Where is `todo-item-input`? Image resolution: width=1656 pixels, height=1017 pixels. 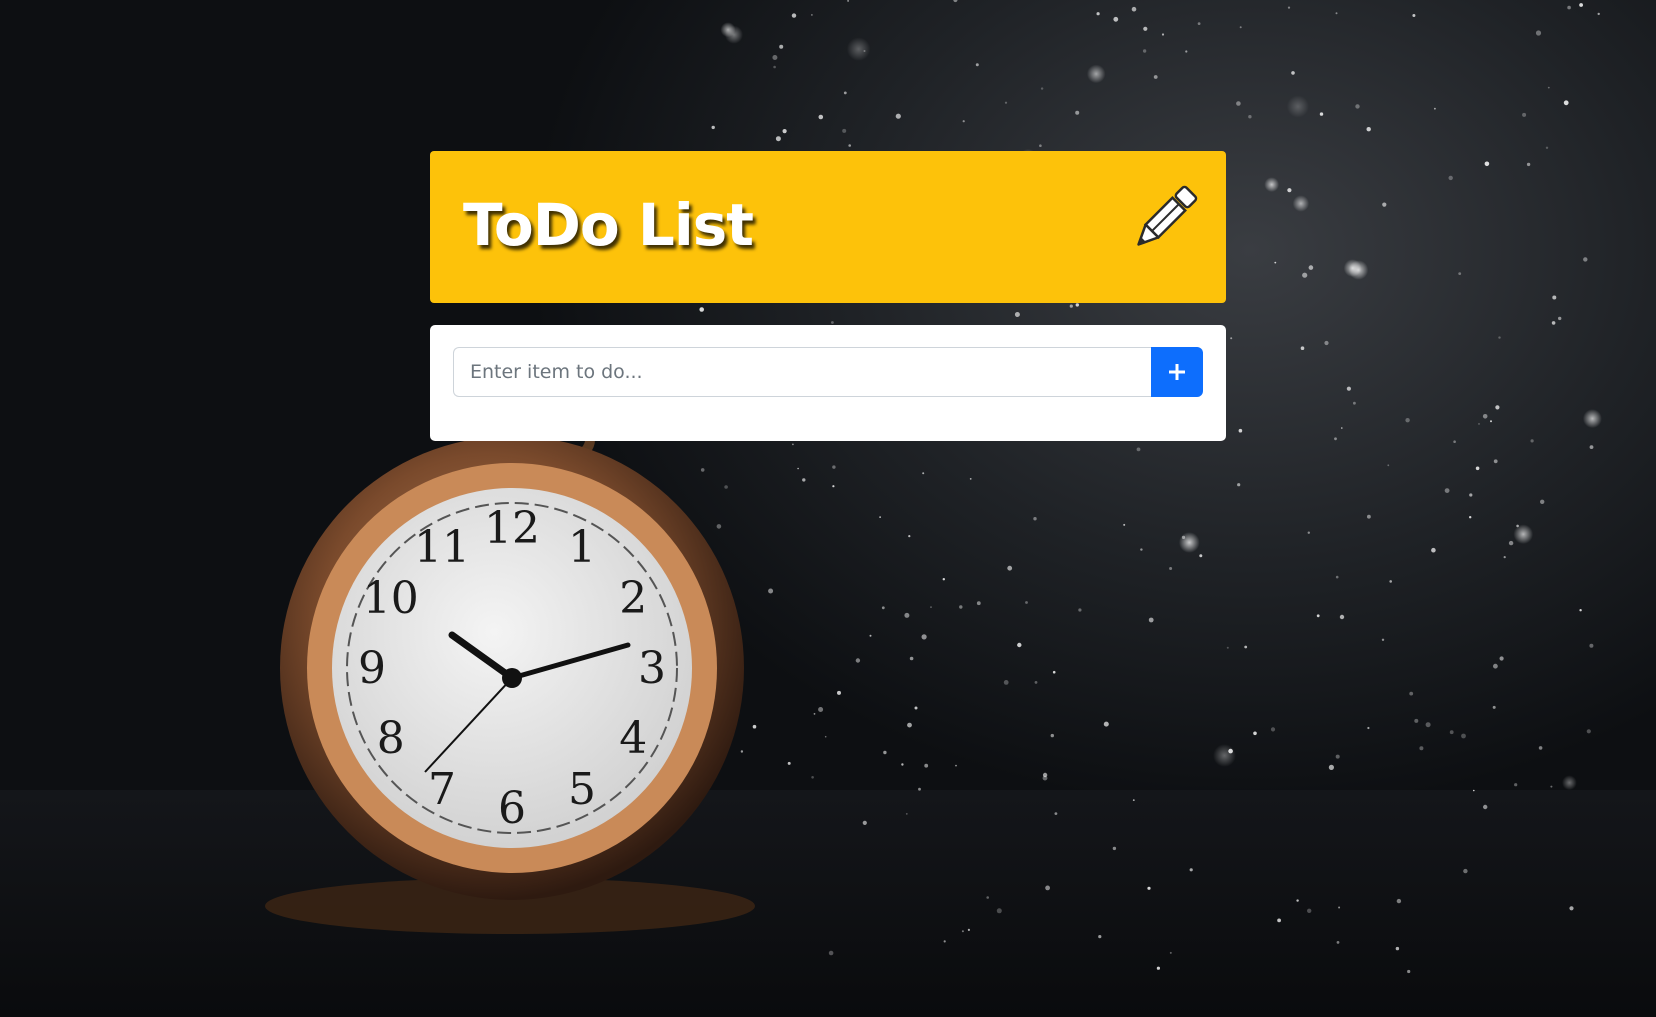 todo-item-input is located at coordinates (802, 372).